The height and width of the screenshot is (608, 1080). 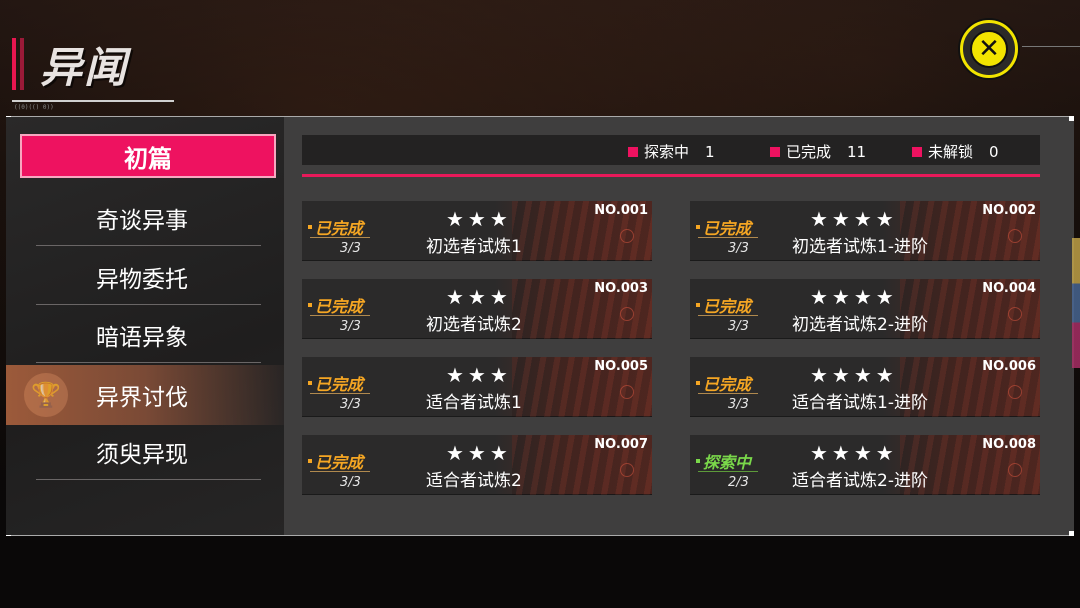 I want to click on card-number: NO.001, so click(x=621, y=210).